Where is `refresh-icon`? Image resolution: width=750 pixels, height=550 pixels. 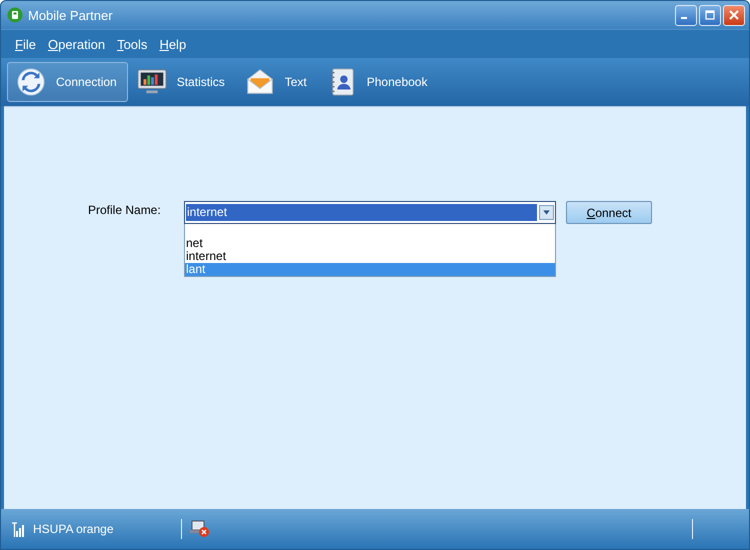 refresh-icon is located at coordinates (31, 82).